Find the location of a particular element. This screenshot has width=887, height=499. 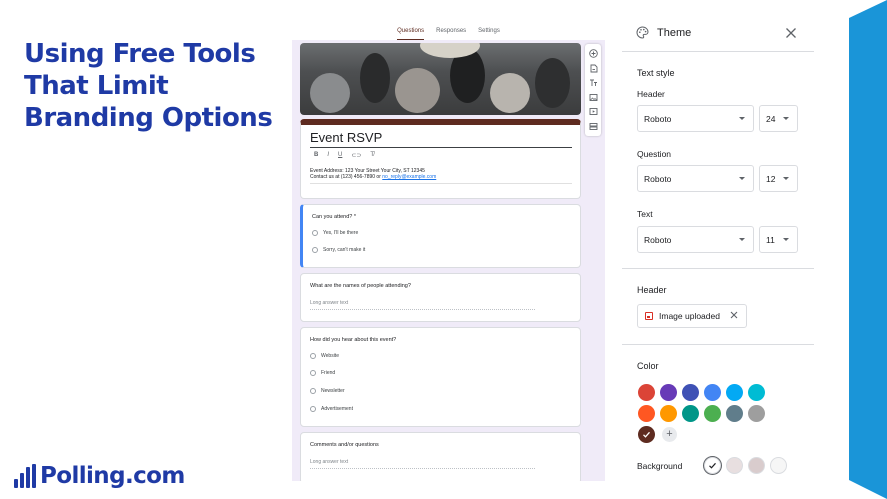

bold-button: B is located at coordinates (316, 155).